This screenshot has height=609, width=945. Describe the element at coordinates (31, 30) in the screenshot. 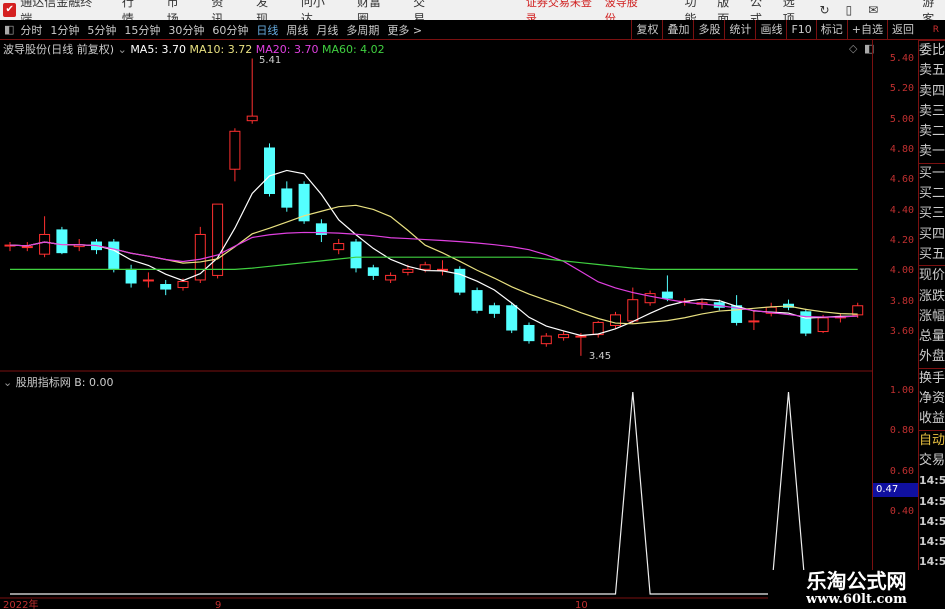

I see `period-tick: 分时` at that location.